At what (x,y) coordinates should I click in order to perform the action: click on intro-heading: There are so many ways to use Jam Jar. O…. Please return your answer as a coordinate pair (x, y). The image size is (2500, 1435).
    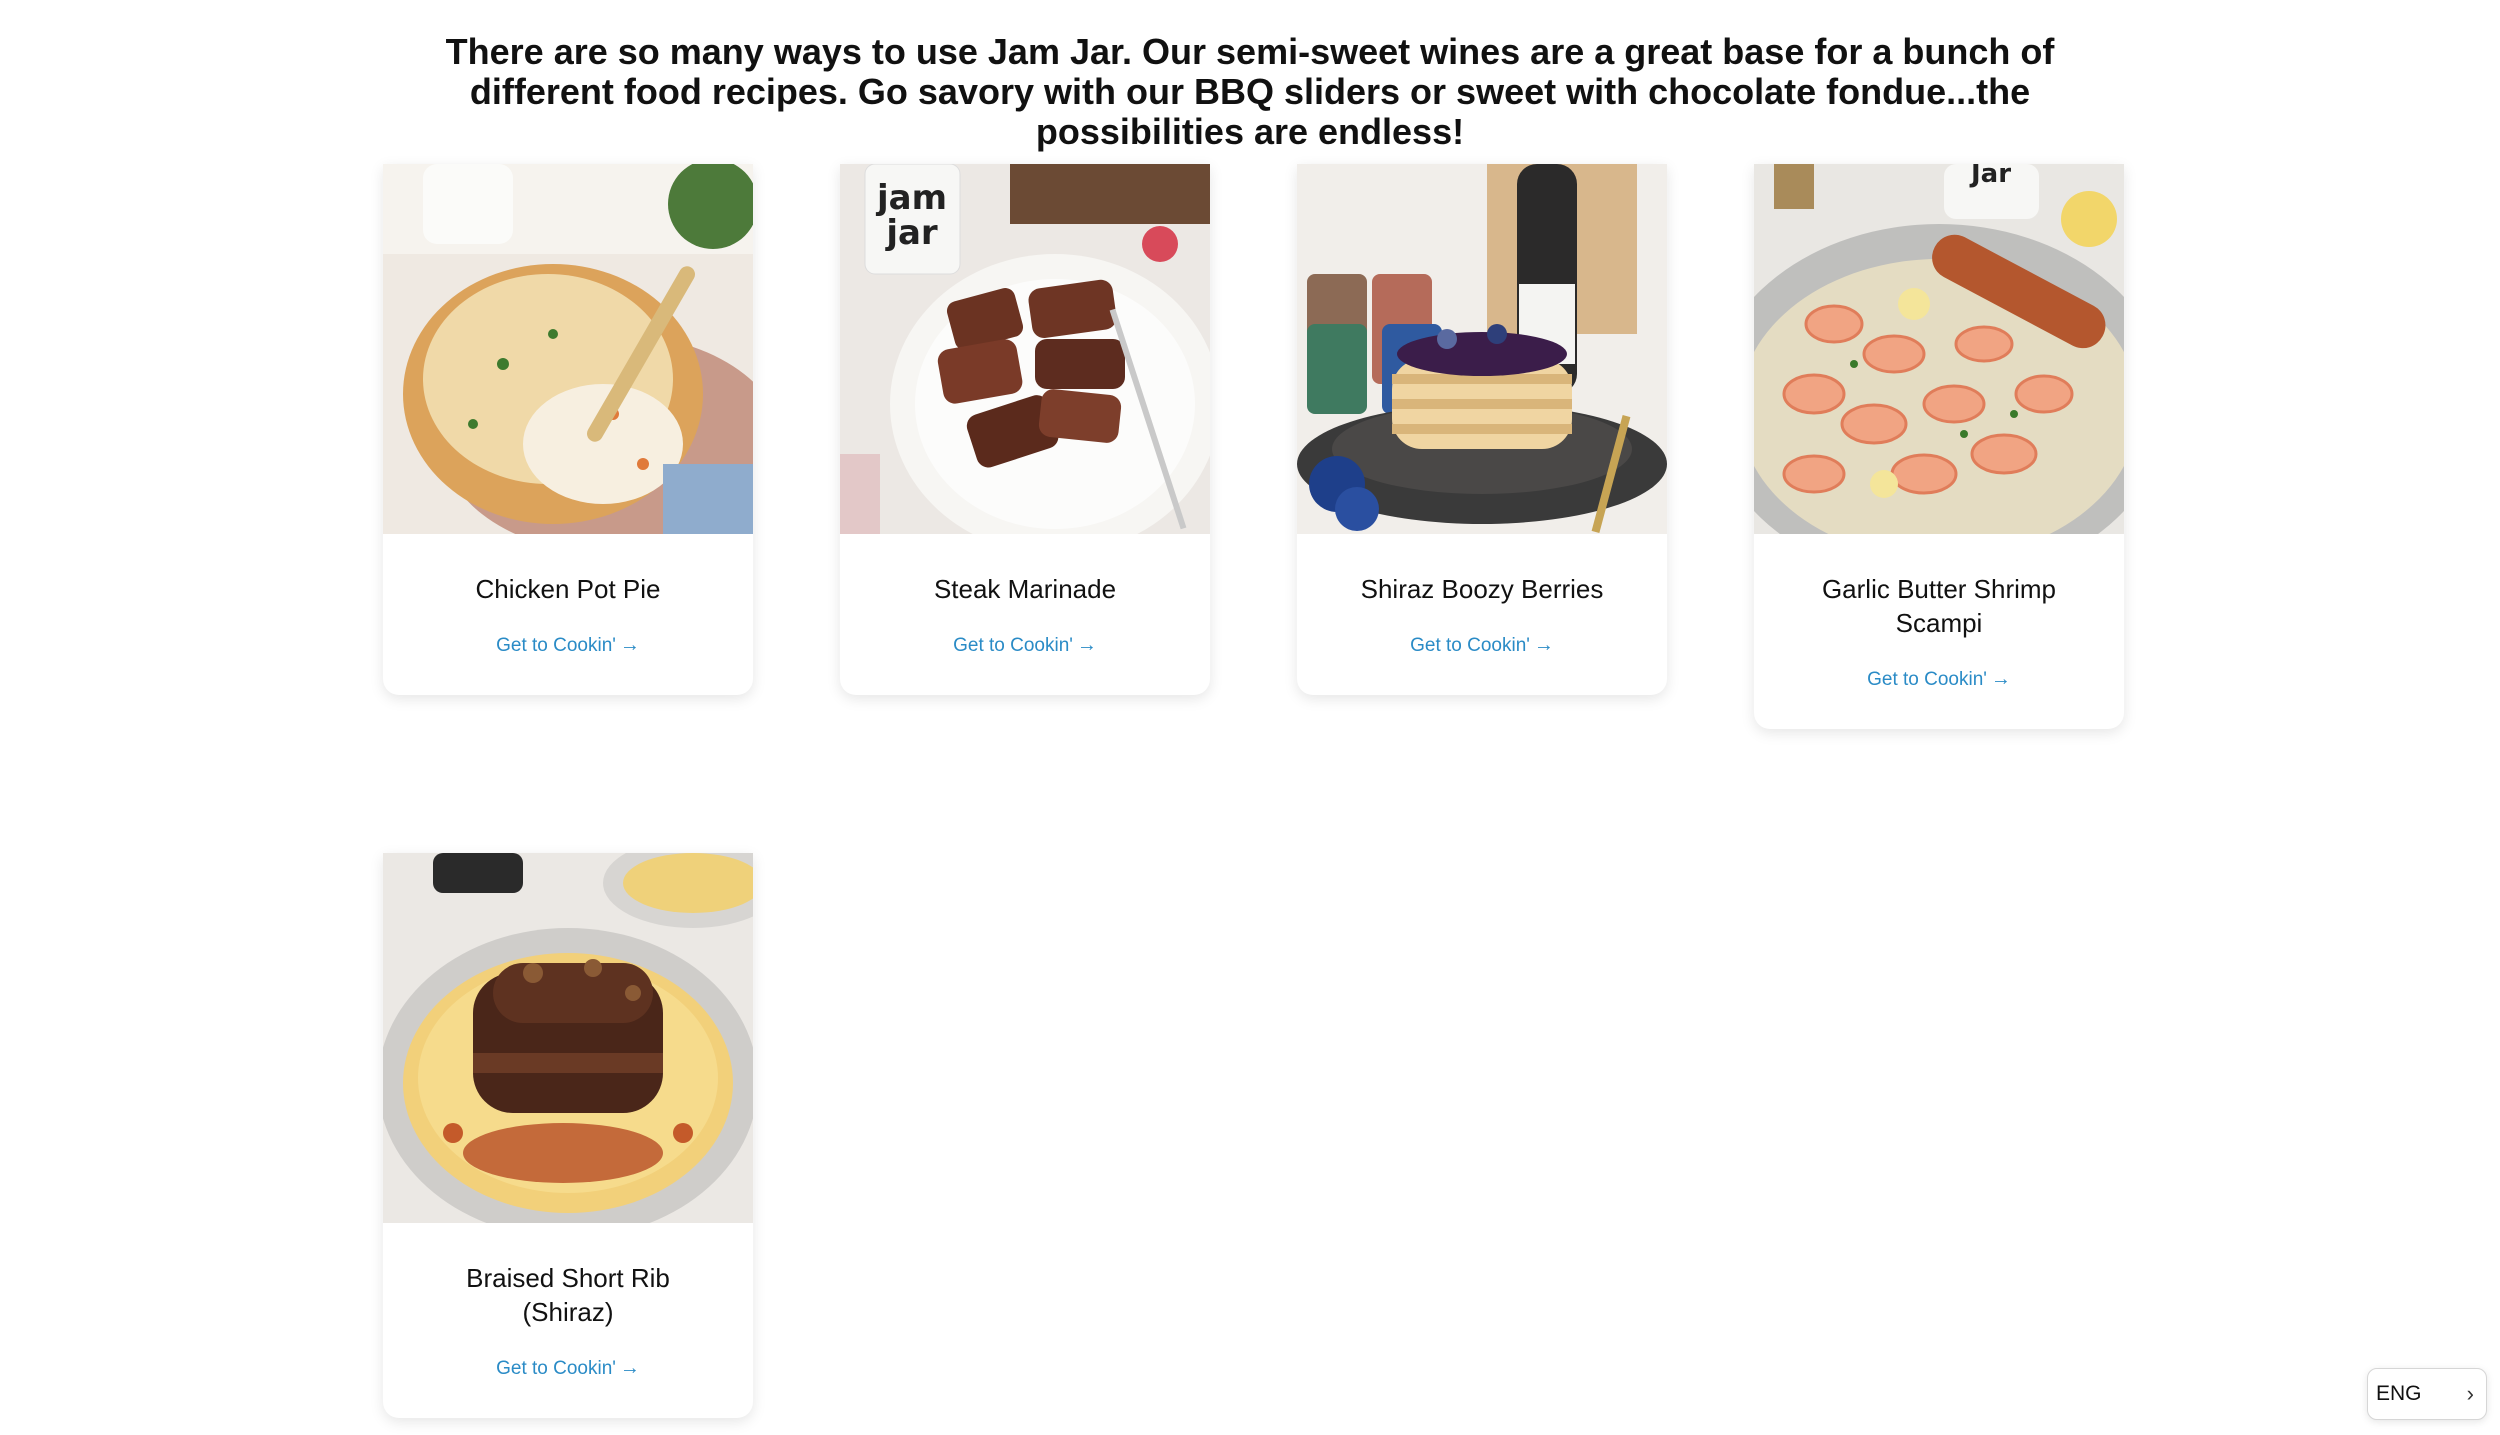
    Looking at the image, I should click on (1250, 91).